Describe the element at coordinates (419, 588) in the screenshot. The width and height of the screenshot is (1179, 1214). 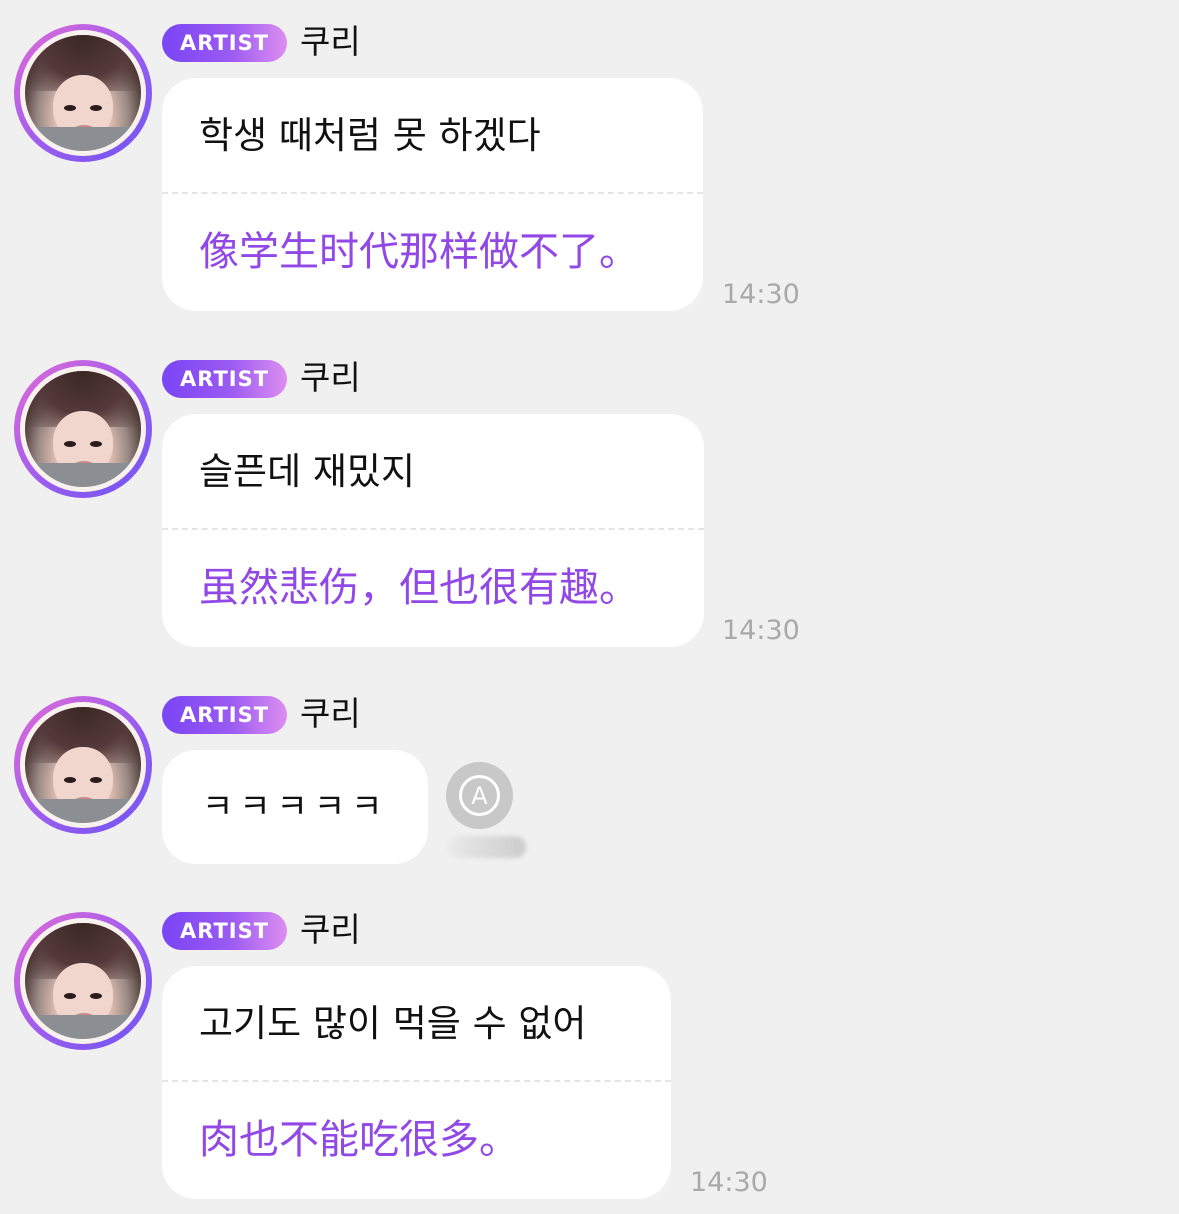
I see `translated-text: 虽然悲伤，但也很有趣。` at that location.